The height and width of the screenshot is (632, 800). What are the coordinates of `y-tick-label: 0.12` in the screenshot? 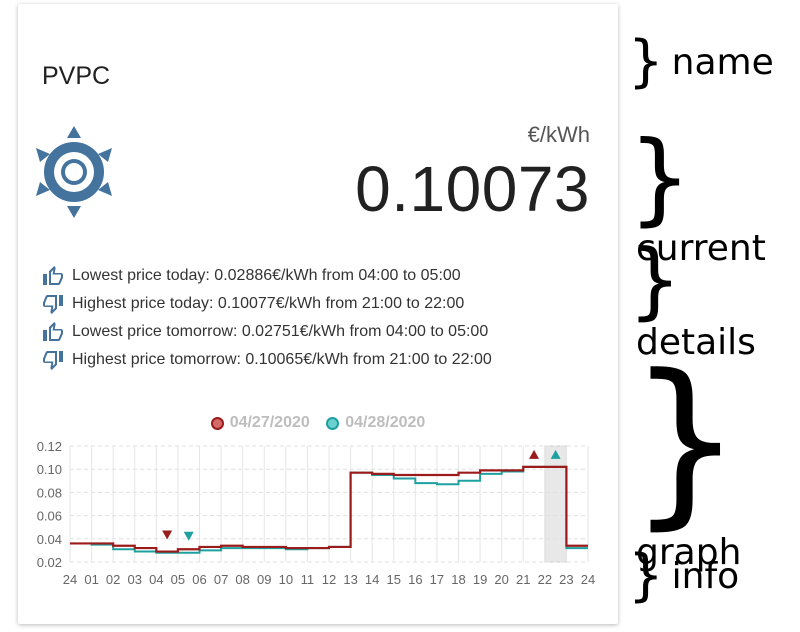 It's located at (49, 446).